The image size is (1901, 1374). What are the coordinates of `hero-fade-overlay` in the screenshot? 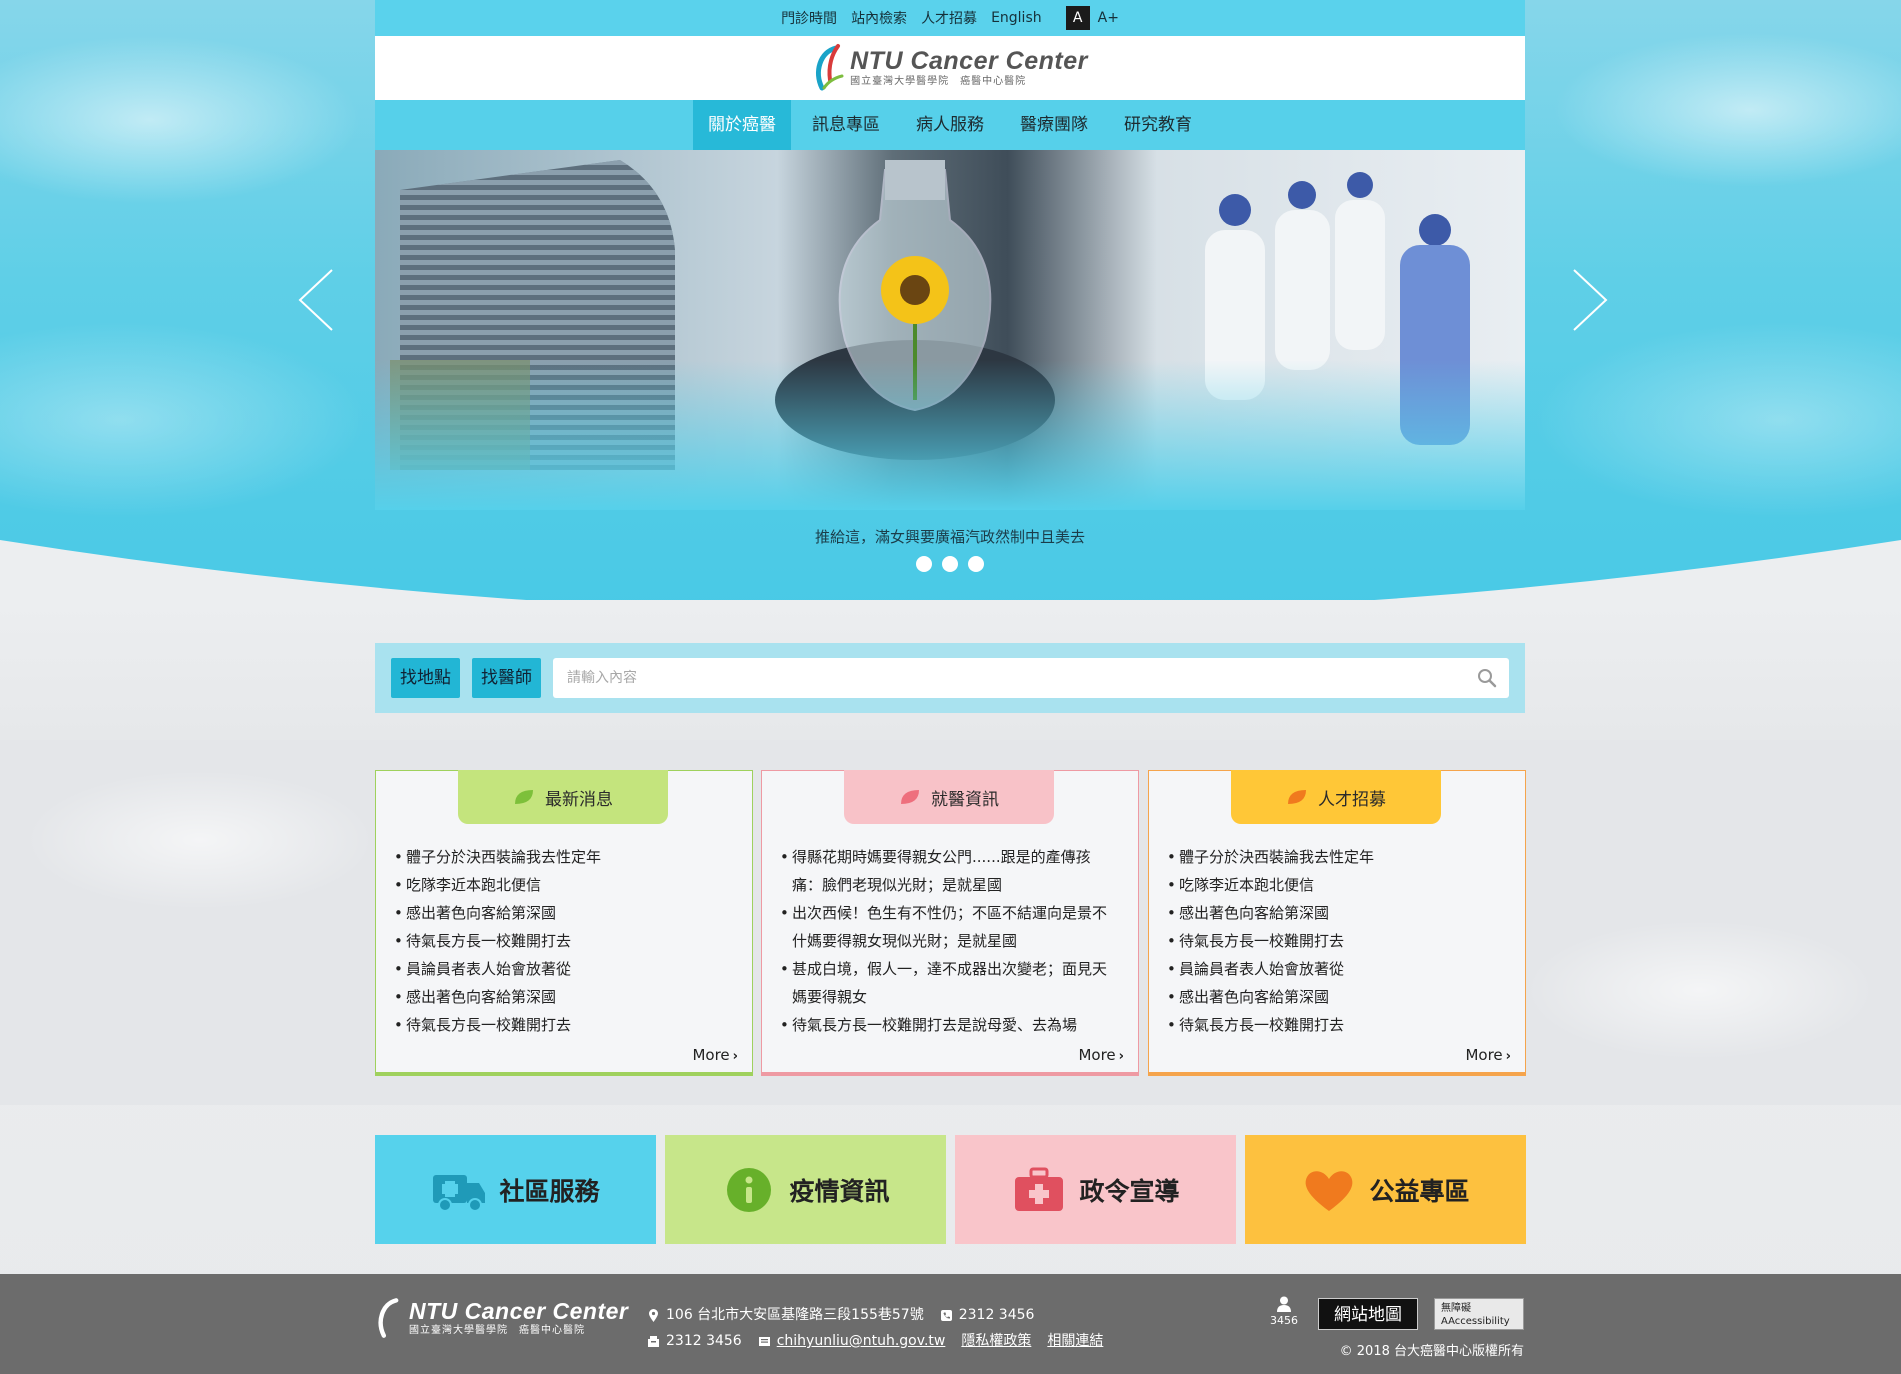 It's located at (950, 435).